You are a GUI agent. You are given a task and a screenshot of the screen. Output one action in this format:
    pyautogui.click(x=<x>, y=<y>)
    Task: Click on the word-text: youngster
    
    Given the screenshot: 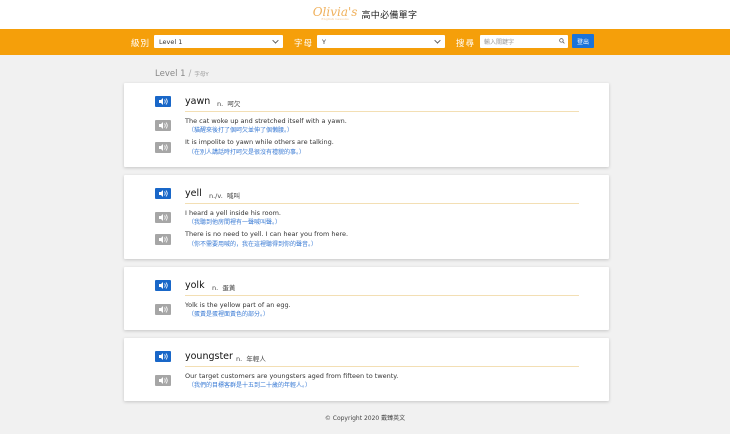 What is the action you would take?
    pyautogui.click(x=209, y=356)
    